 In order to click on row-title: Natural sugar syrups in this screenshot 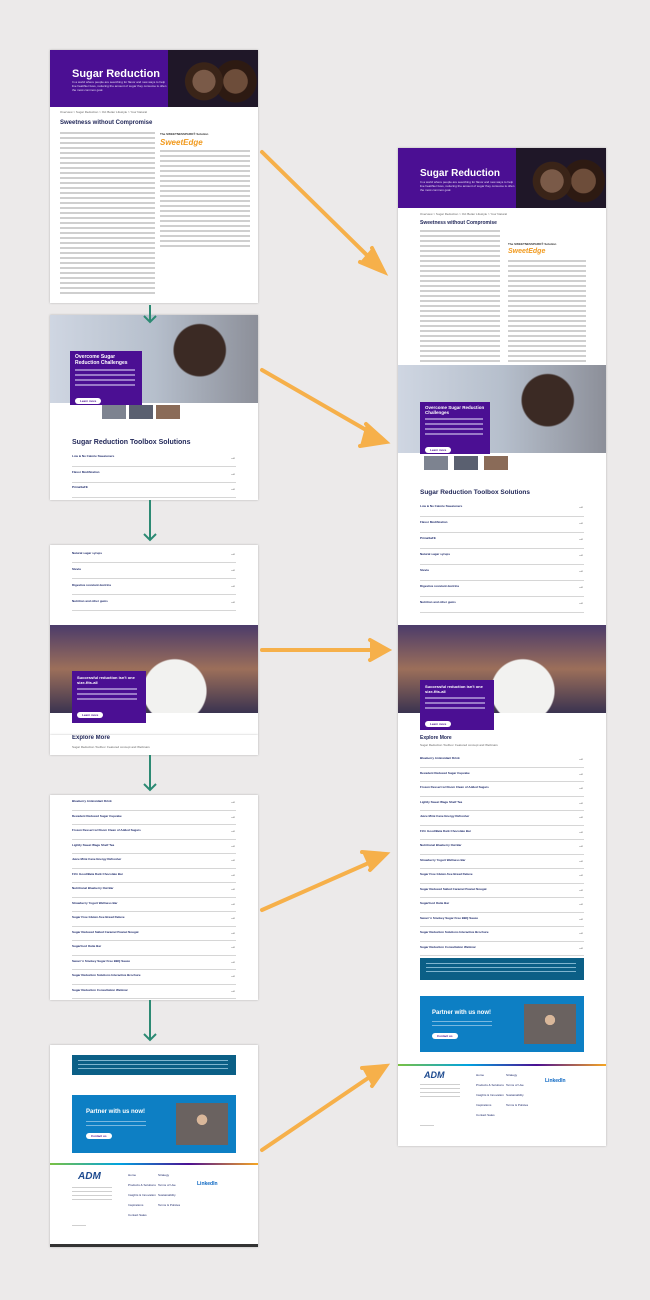, I will do `click(435, 554)`.